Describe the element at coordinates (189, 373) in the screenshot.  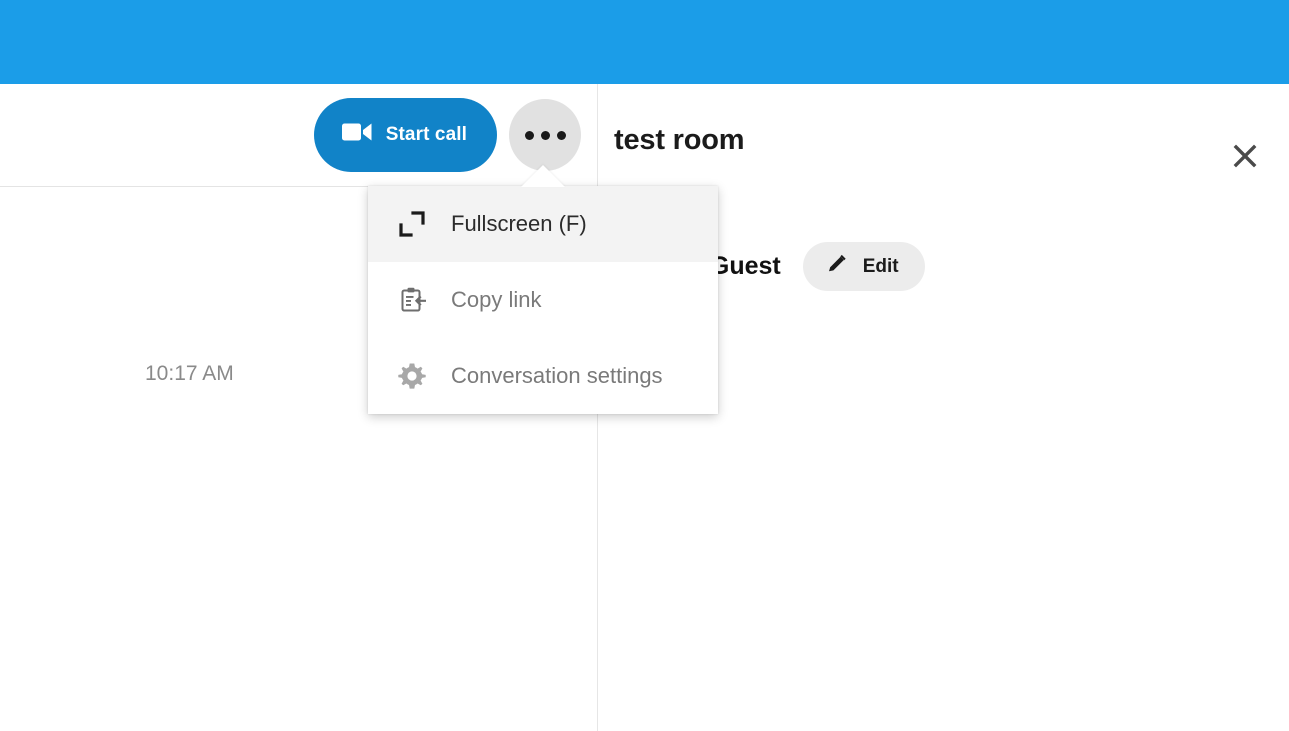
I see `message-timestamp: 10:17 AM` at that location.